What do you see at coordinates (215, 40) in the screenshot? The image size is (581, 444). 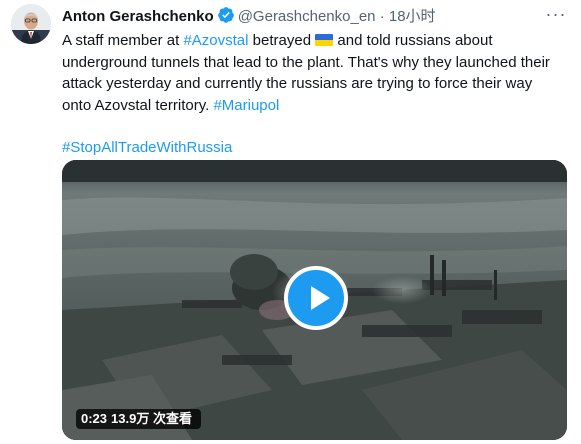 I see `hashtag-azovstal: #Azovstal` at bounding box center [215, 40].